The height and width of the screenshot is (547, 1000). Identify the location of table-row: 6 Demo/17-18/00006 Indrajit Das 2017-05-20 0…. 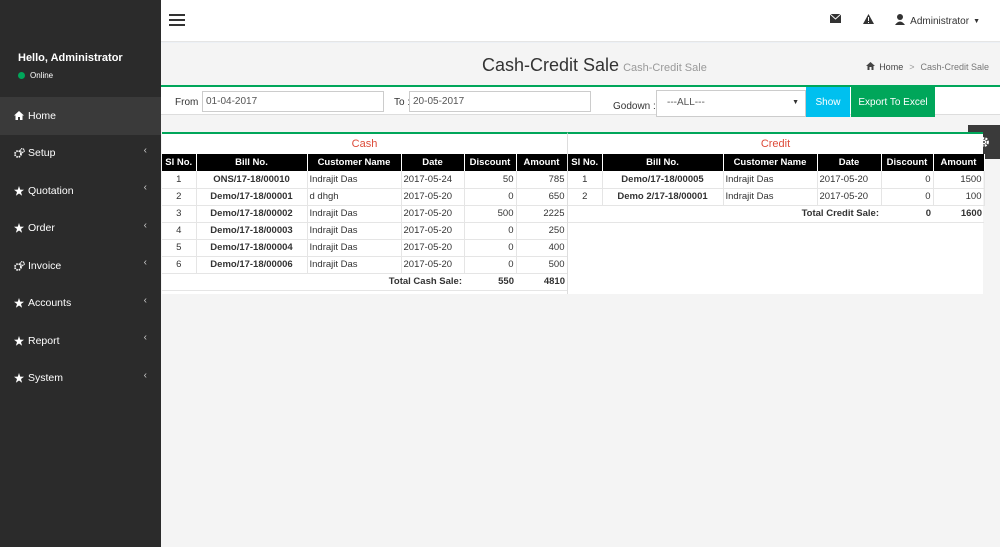
(365, 265).